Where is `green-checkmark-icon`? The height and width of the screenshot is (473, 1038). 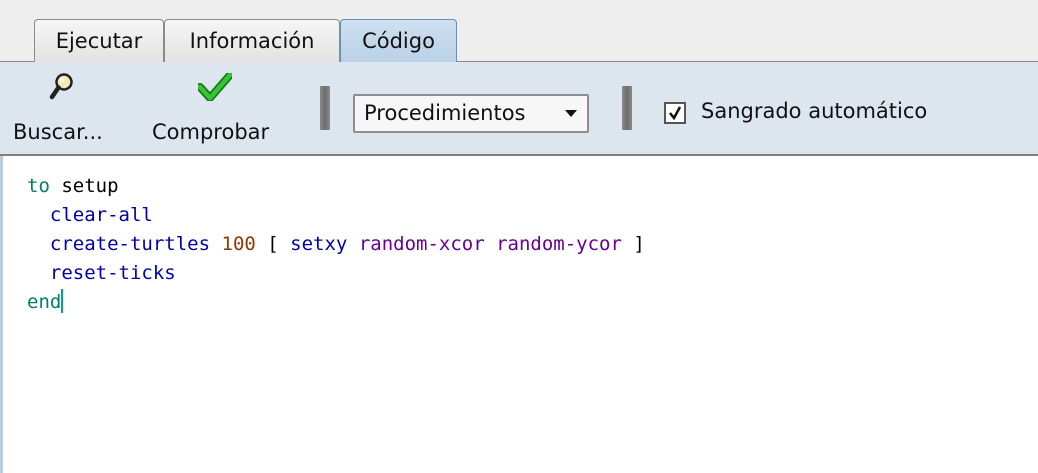 green-checkmark-icon is located at coordinates (215, 88).